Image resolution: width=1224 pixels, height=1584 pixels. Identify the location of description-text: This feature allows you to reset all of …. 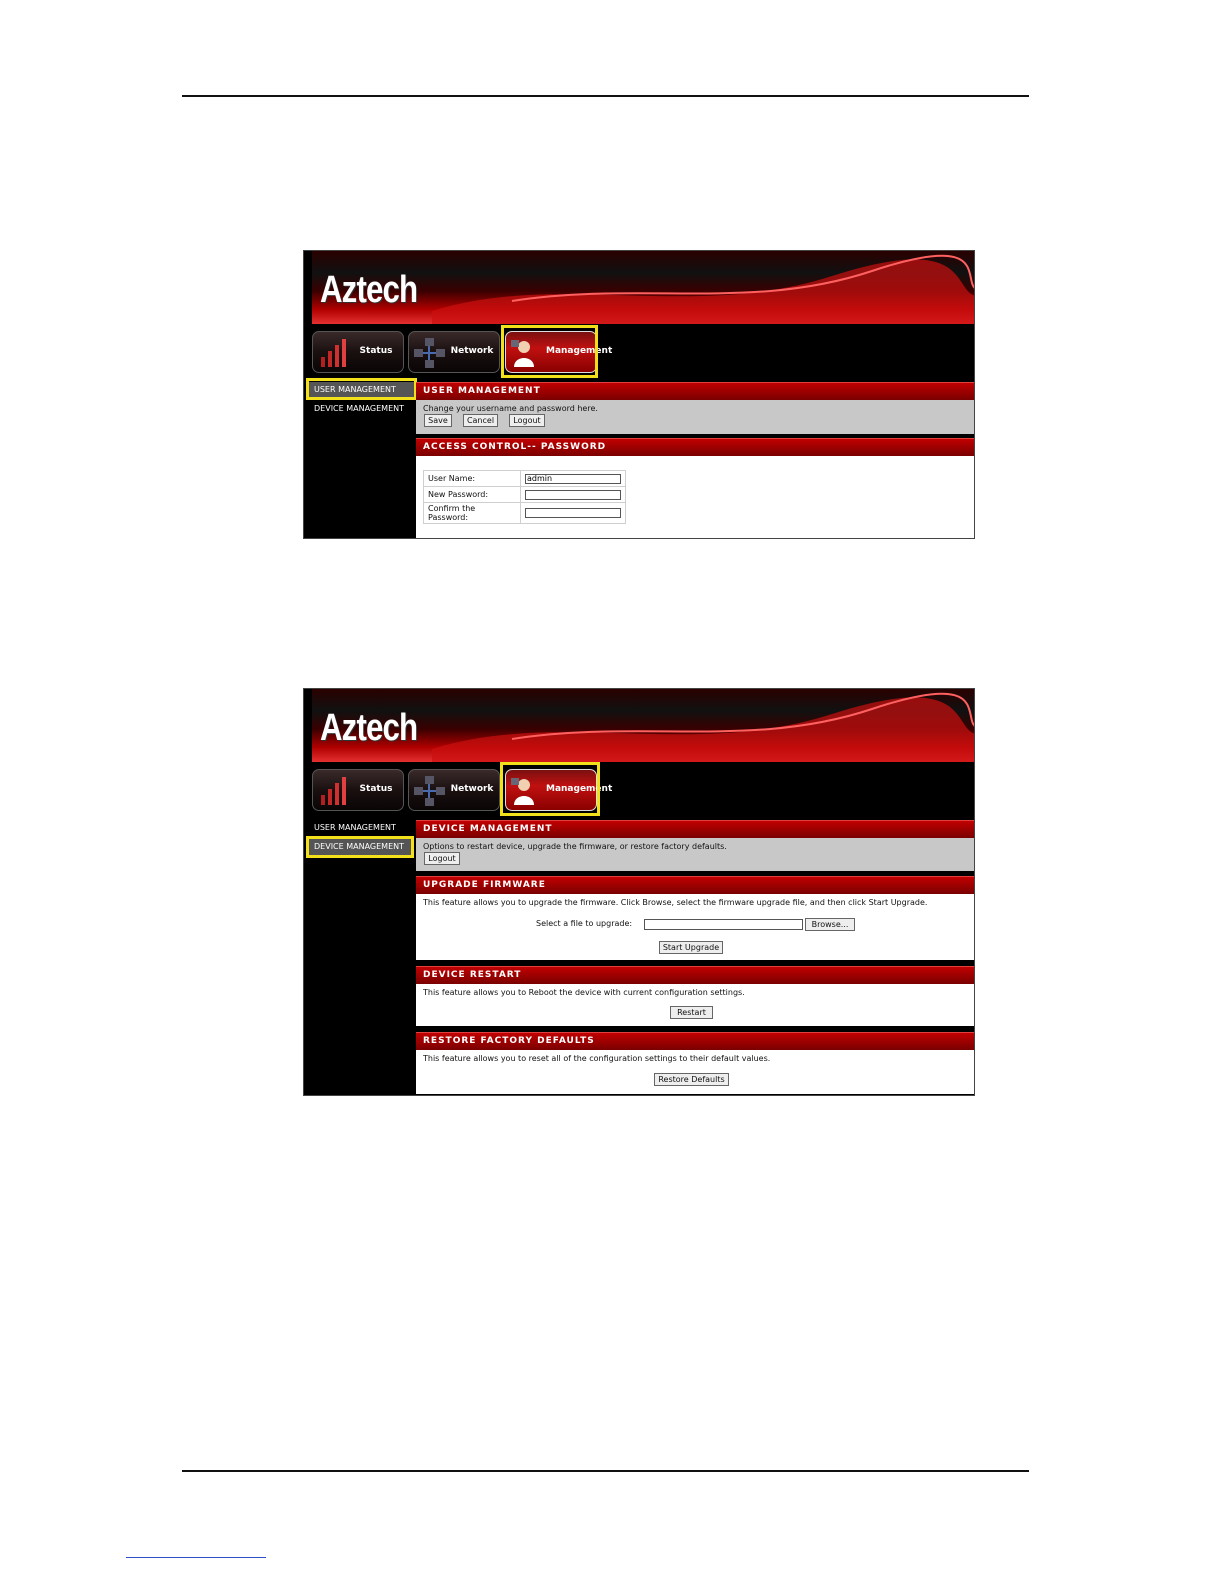
(597, 1058).